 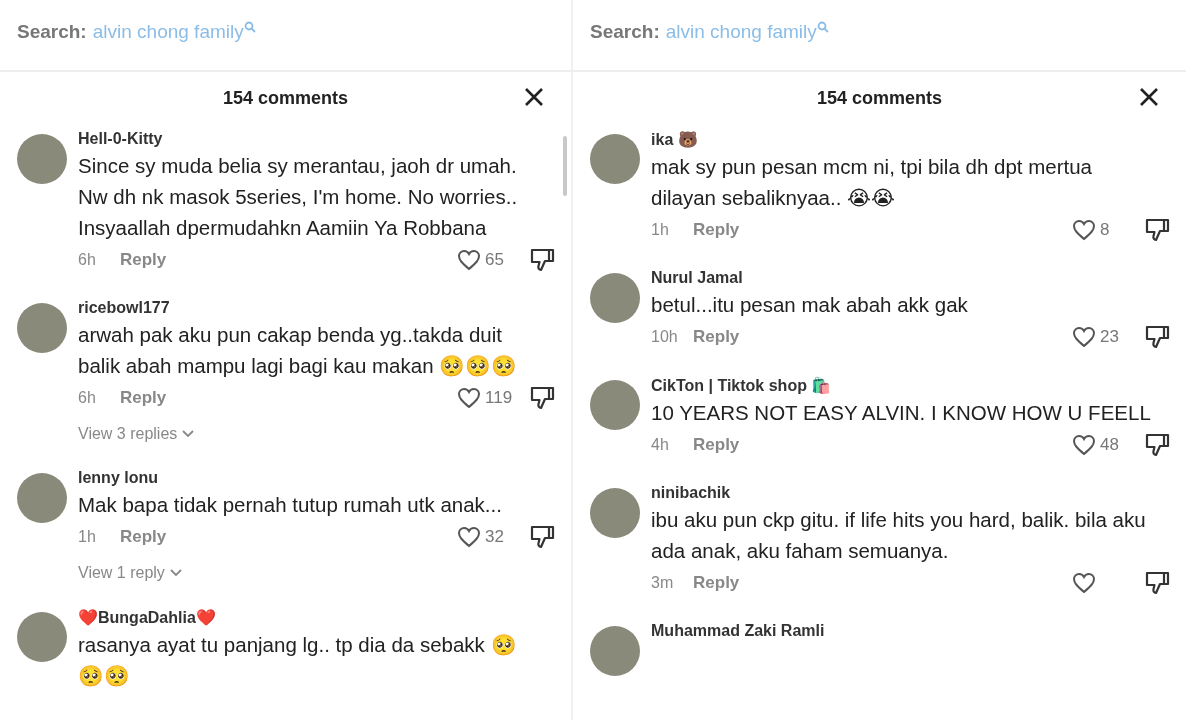 I want to click on comment-text: Since sy muda belia sy merantau, jaoh dr umah. Nw dh nk masok 5series, I'm home. No worries.. Insyaallah dpermudahkn Aamiin Ya Robbana, so click(x=298, y=197).